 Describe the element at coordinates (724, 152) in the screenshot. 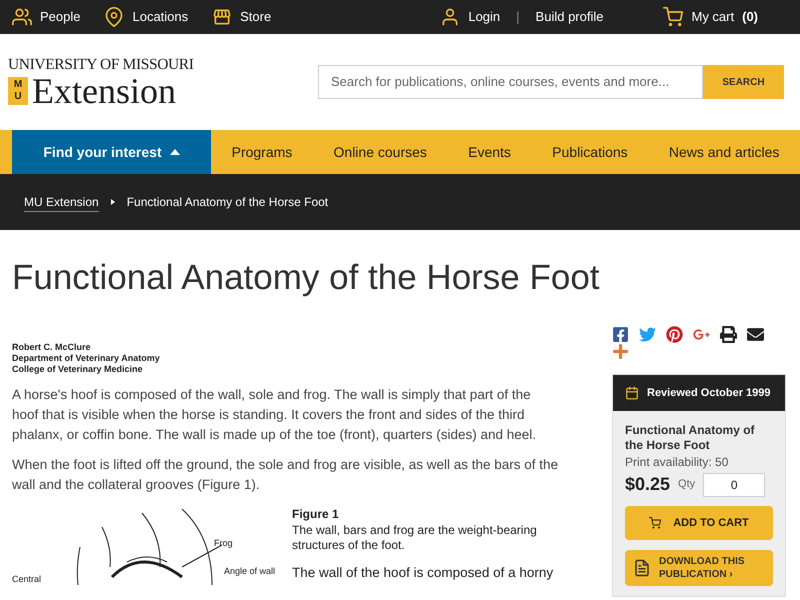

I see `nav-link: News and articles` at that location.